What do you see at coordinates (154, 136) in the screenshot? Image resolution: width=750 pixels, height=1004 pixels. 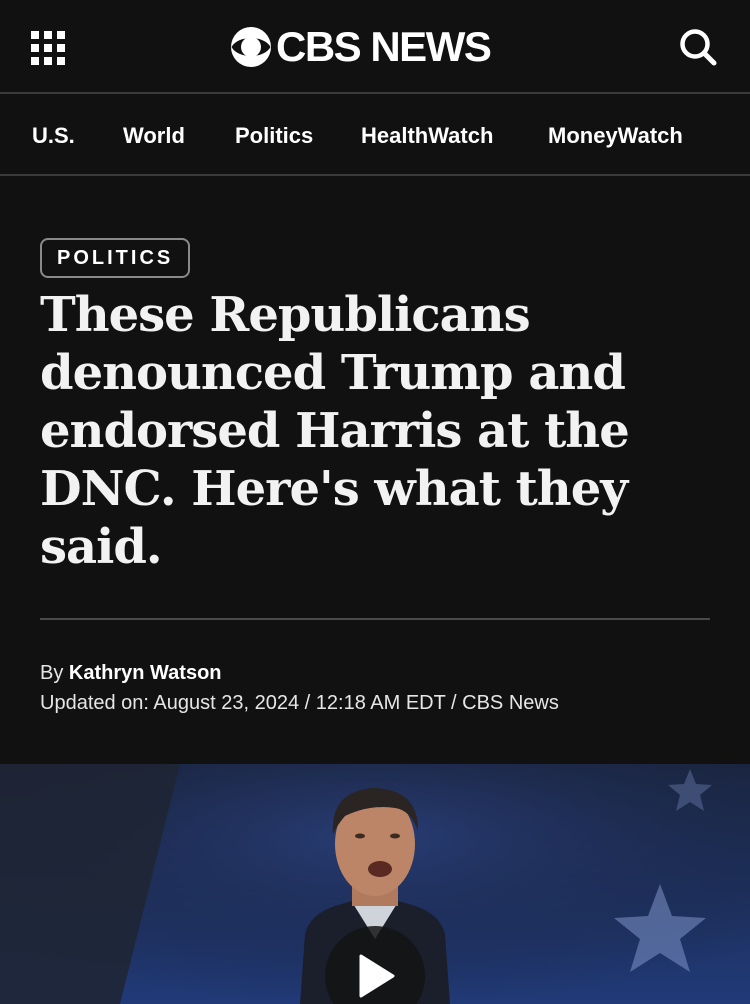 I see `nav-item-world: World` at bounding box center [154, 136].